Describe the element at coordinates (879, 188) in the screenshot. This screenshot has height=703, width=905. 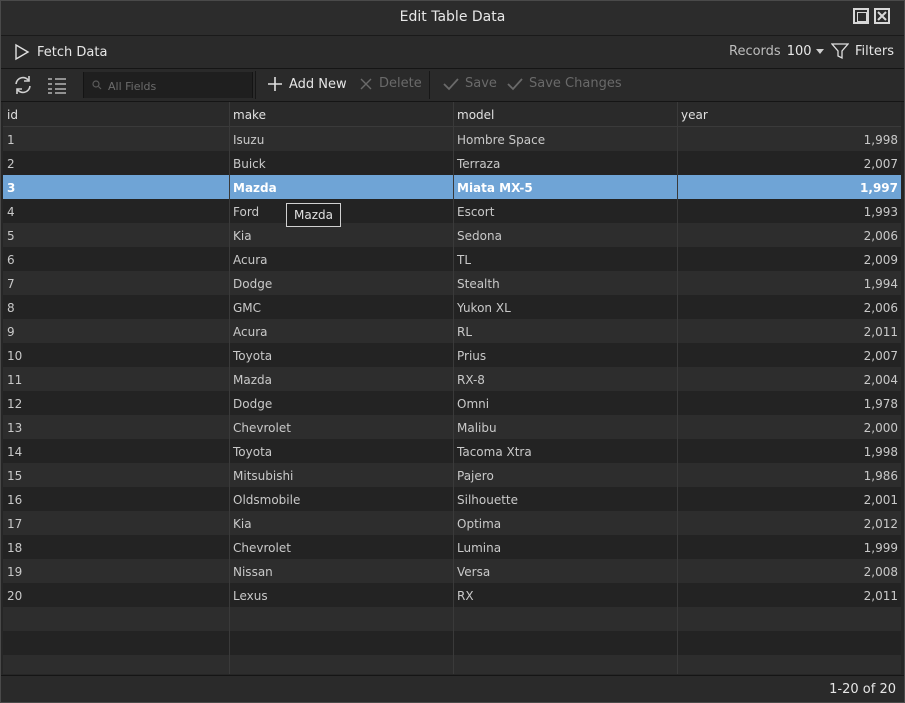
I see `cell-year: 1,997` at that location.